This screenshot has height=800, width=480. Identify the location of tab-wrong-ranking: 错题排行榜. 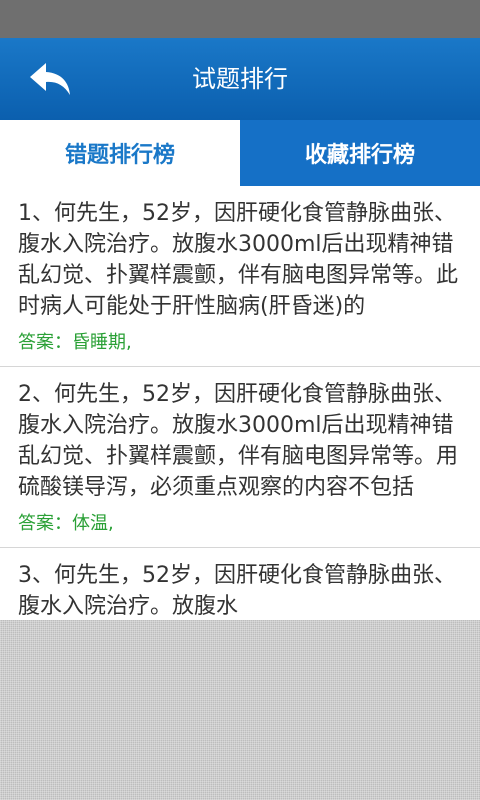
(120, 153).